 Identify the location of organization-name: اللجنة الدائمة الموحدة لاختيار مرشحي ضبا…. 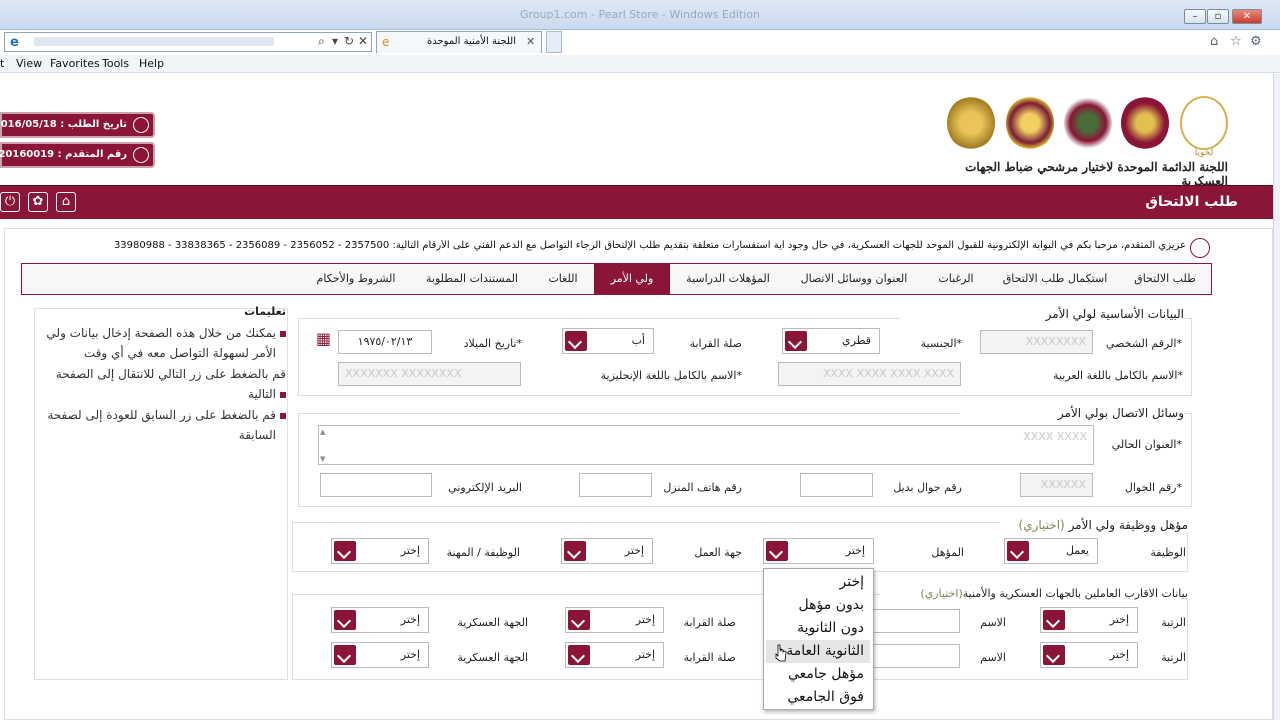
(1096, 174).